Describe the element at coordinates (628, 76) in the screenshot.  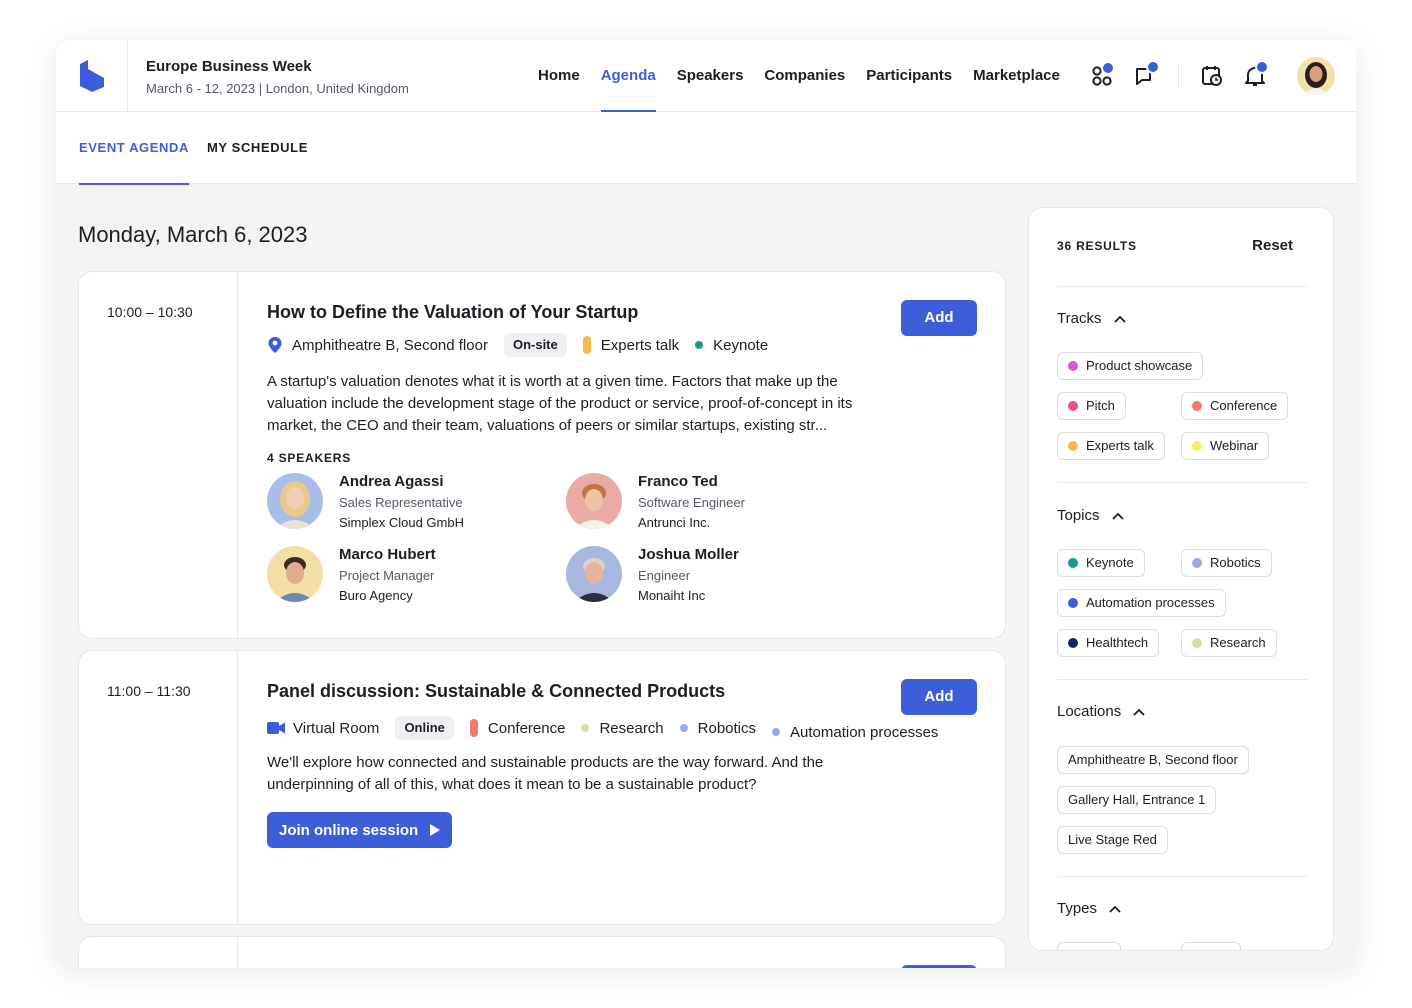
I see `nav-agenda: Agenda` at that location.